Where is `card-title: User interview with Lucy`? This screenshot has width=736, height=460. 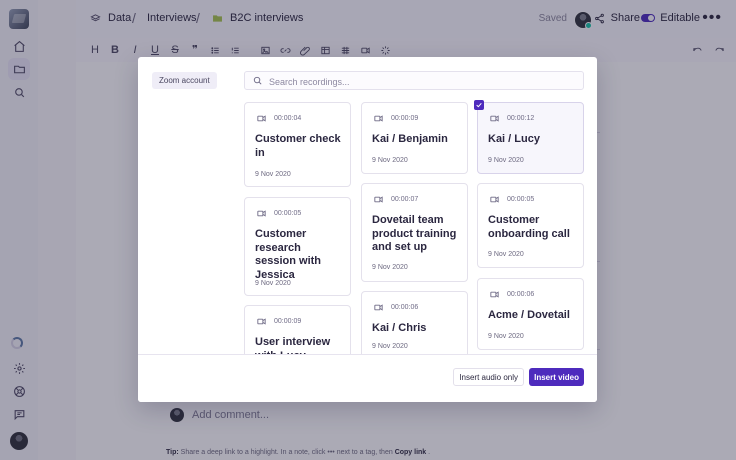 card-title: User interview with Lucy is located at coordinates (293, 345).